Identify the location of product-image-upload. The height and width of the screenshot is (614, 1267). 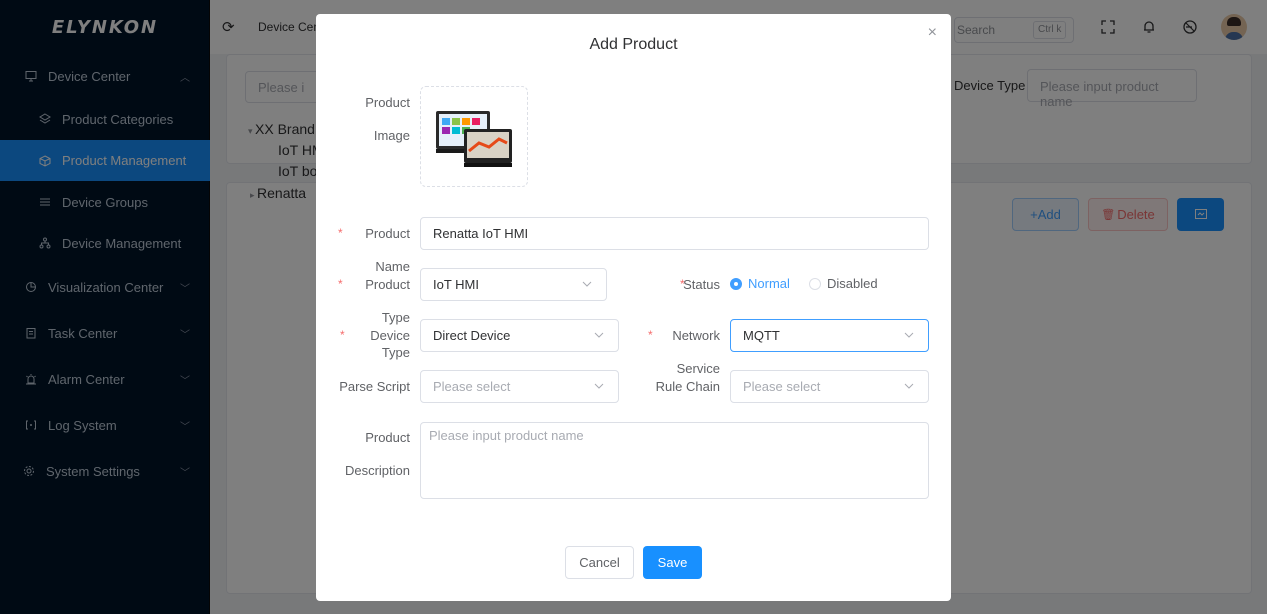
(474, 136).